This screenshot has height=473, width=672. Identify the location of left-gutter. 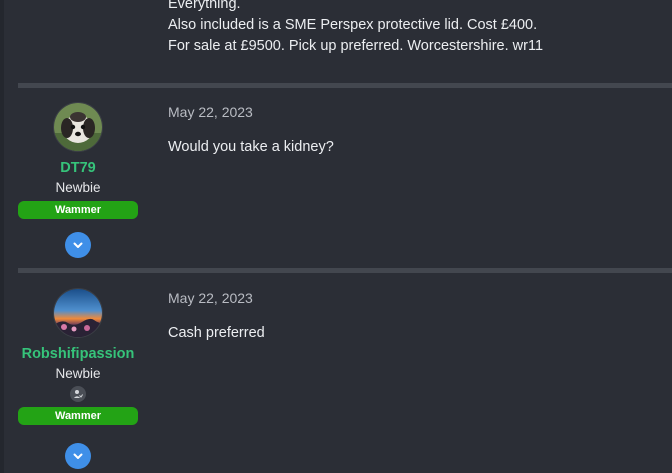
(2, 236).